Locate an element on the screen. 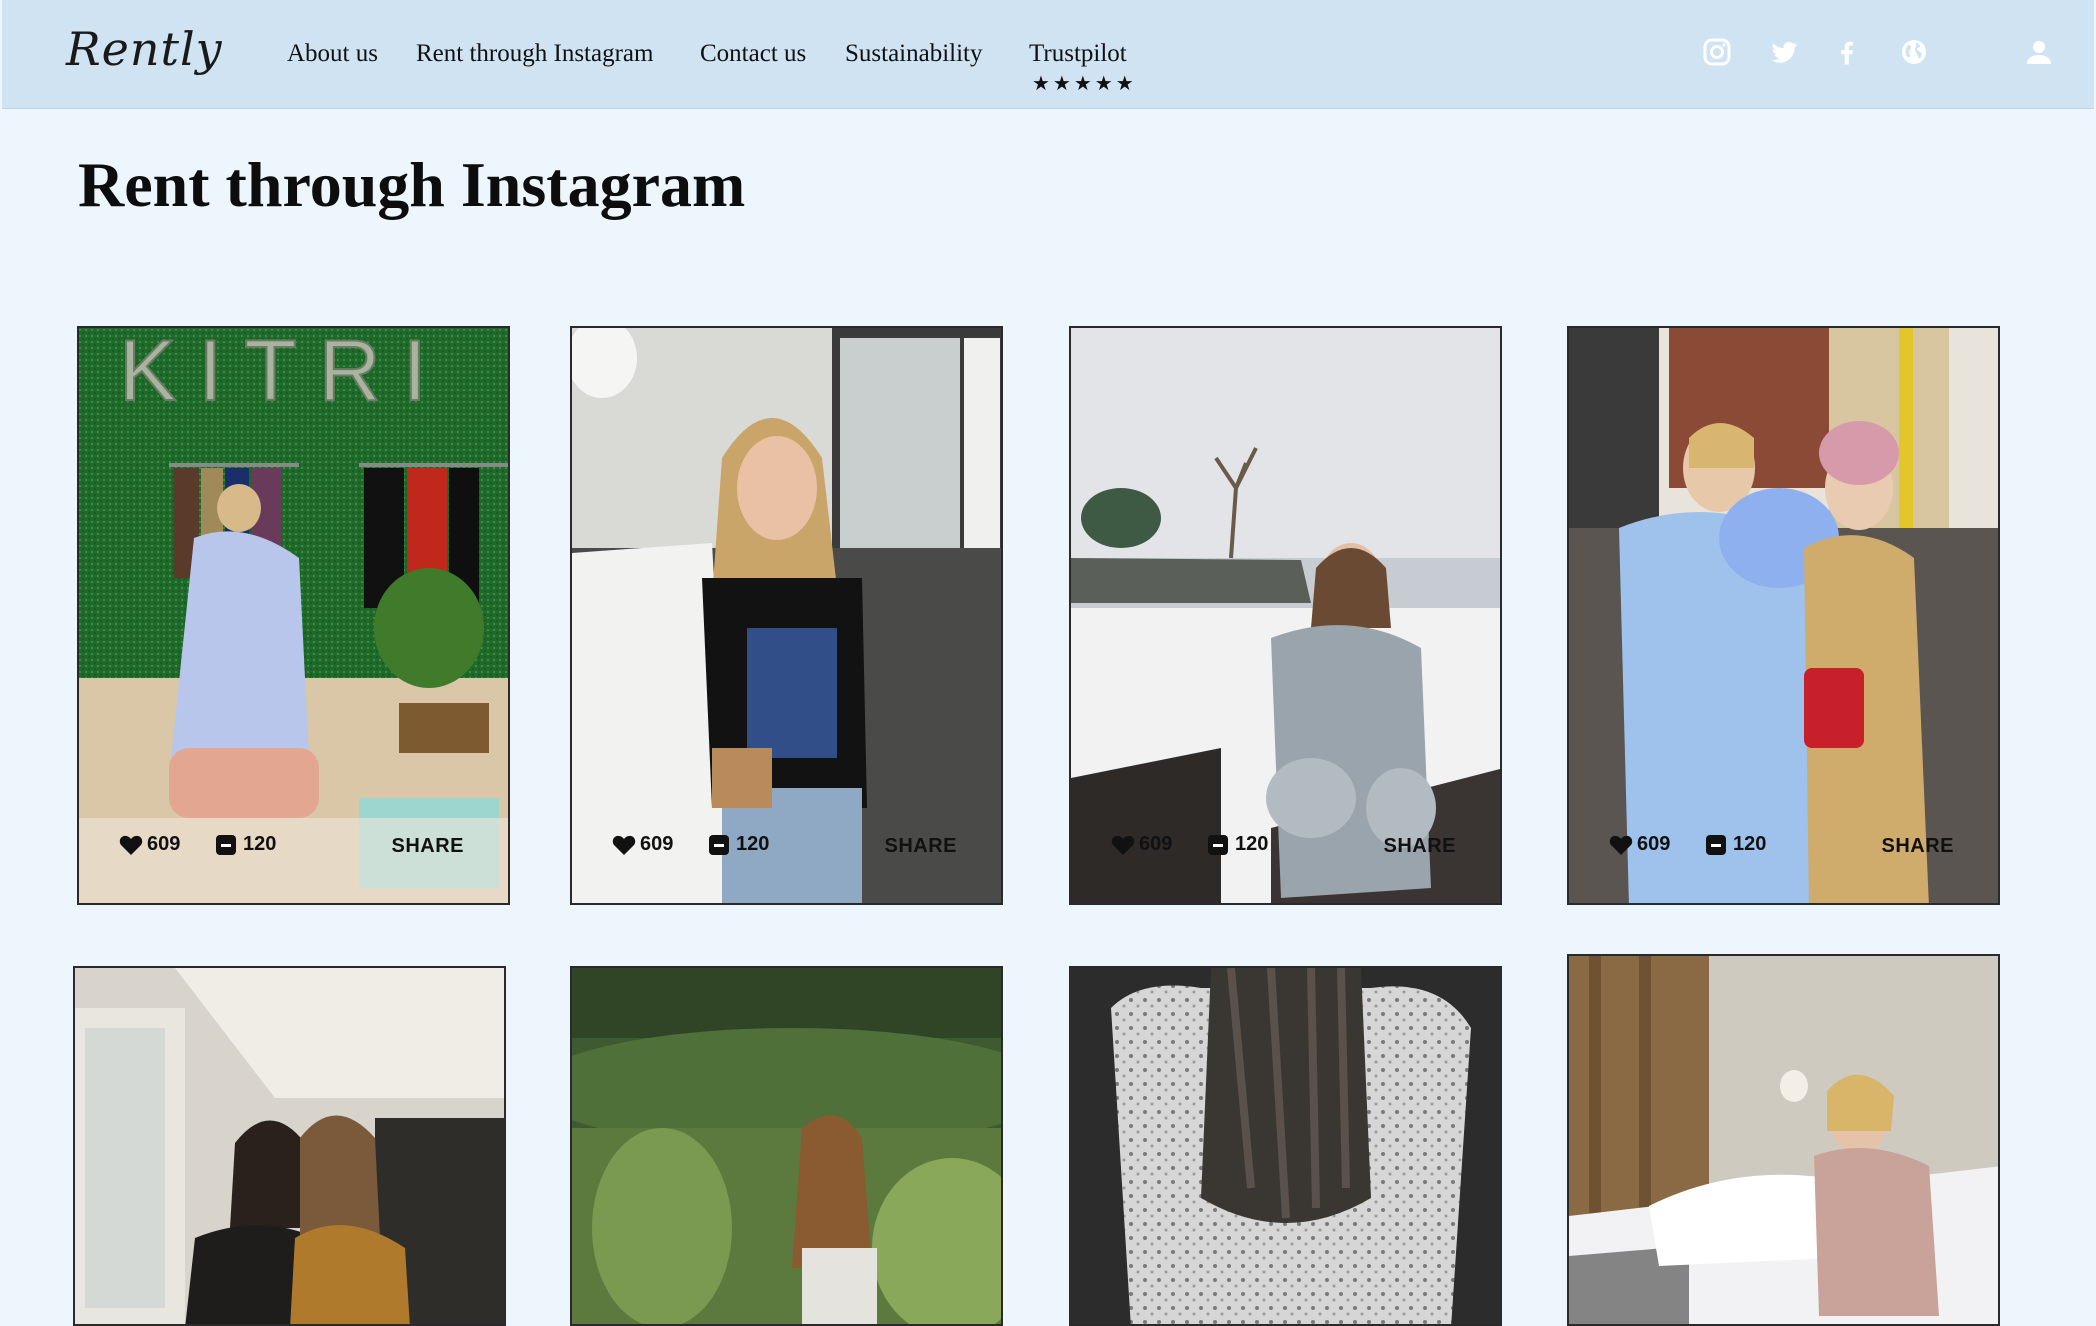 This screenshot has width=2096, height=1326. instagram-post-card: KITRI 609 120 SHARE is located at coordinates (293, 615).